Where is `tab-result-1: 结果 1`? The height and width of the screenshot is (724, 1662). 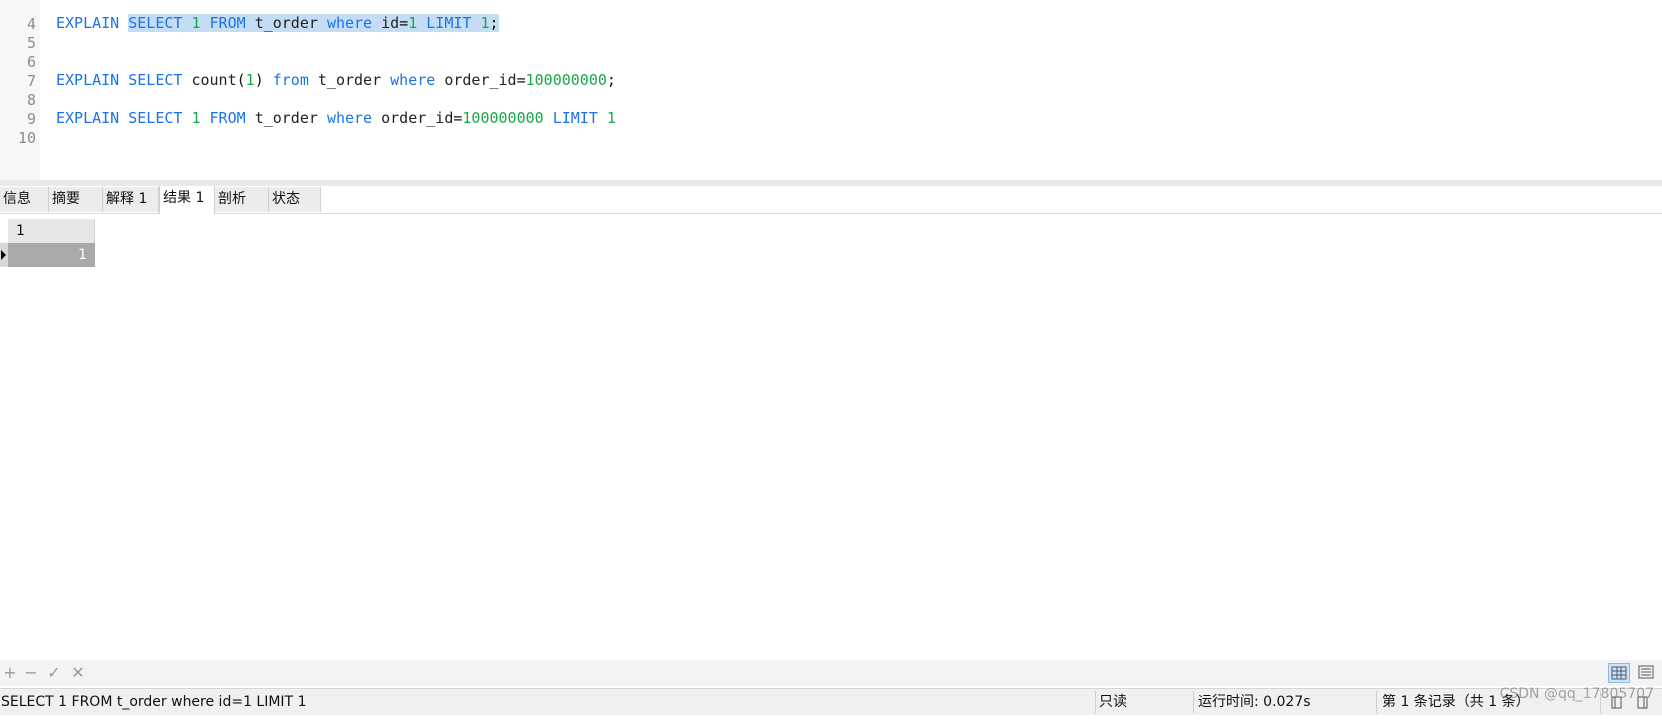 tab-result-1: 结果 1 is located at coordinates (187, 200).